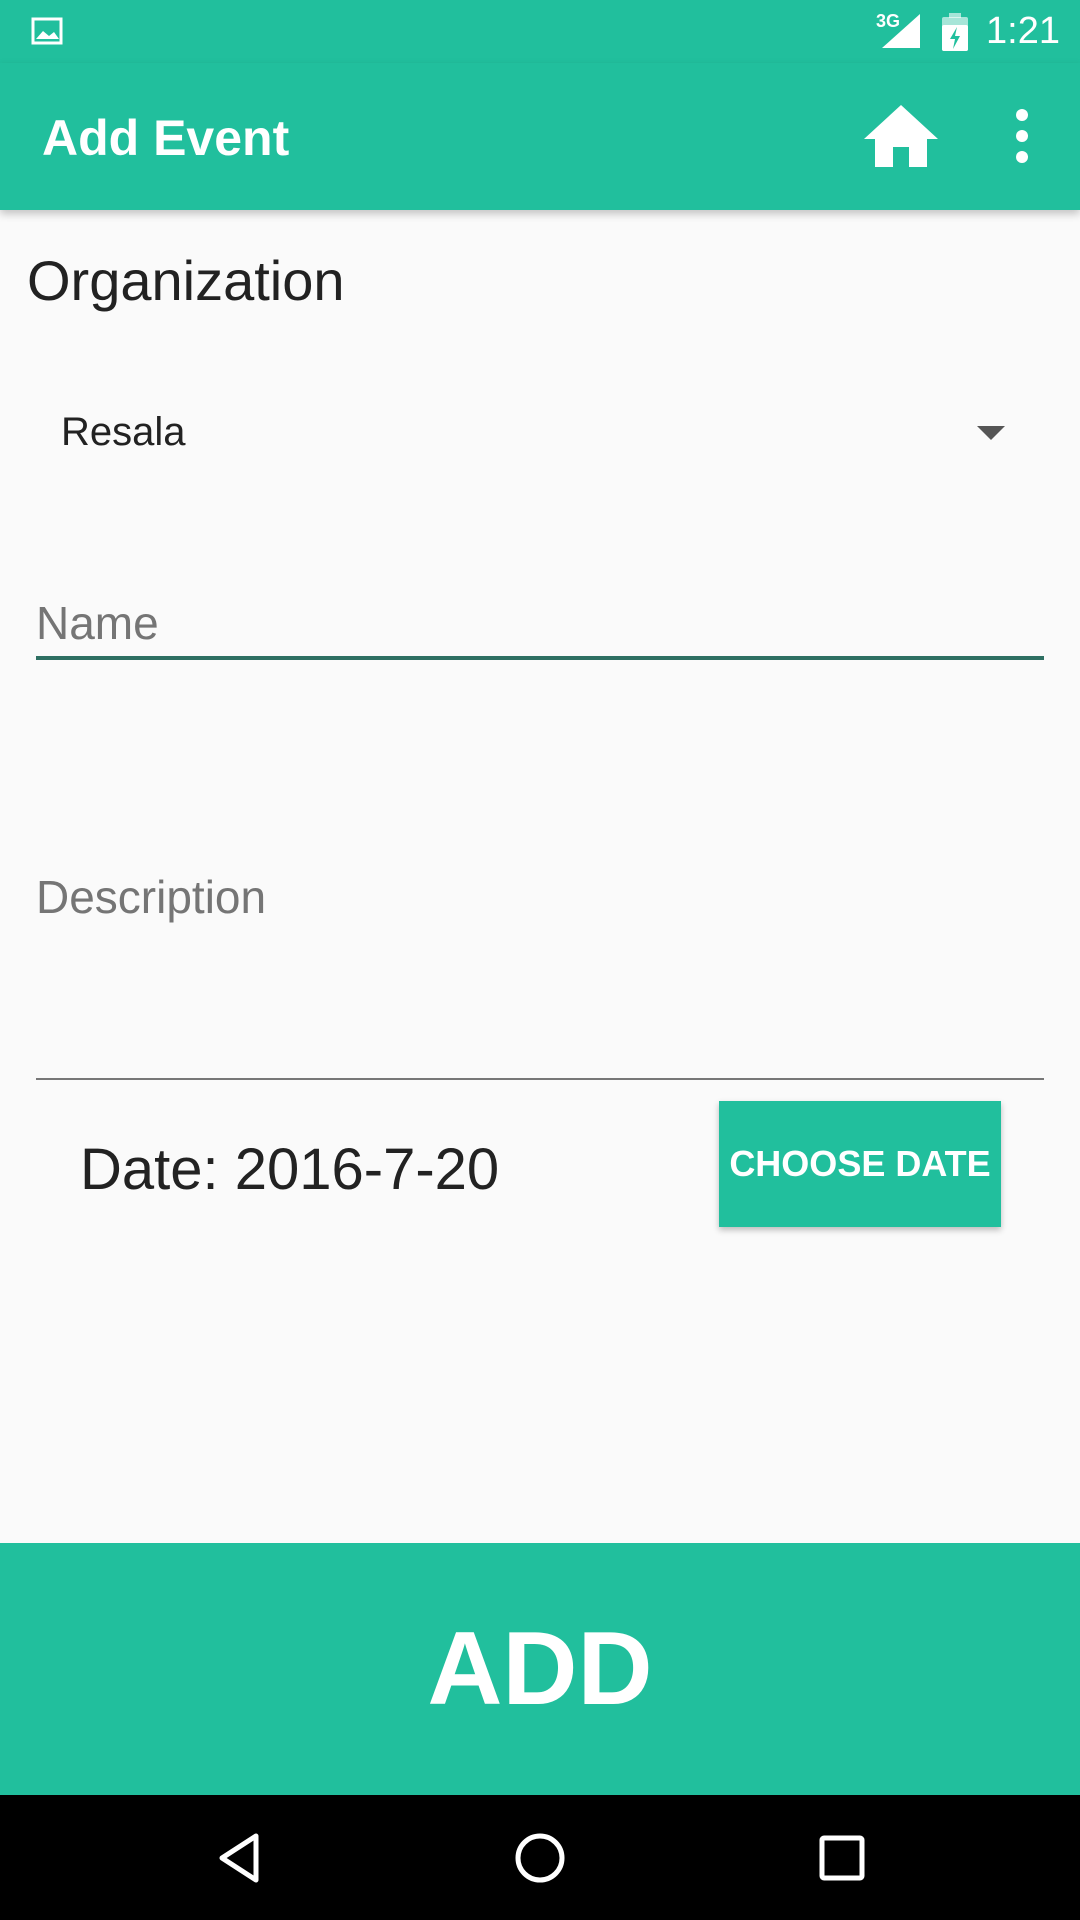 This screenshot has height=1920, width=1080. What do you see at coordinates (955, 32) in the screenshot?
I see `battery-charging-icon` at bounding box center [955, 32].